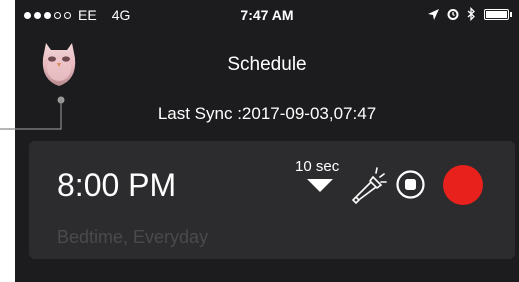  What do you see at coordinates (453, 14) in the screenshot?
I see `alarm-icon` at bounding box center [453, 14].